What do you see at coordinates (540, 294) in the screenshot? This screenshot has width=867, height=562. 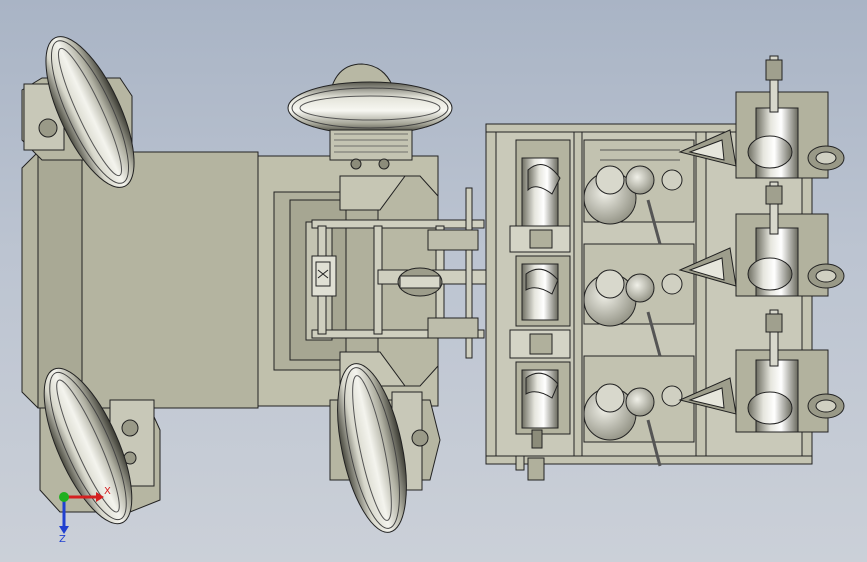 I see `seed-units` at bounding box center [540, 294].